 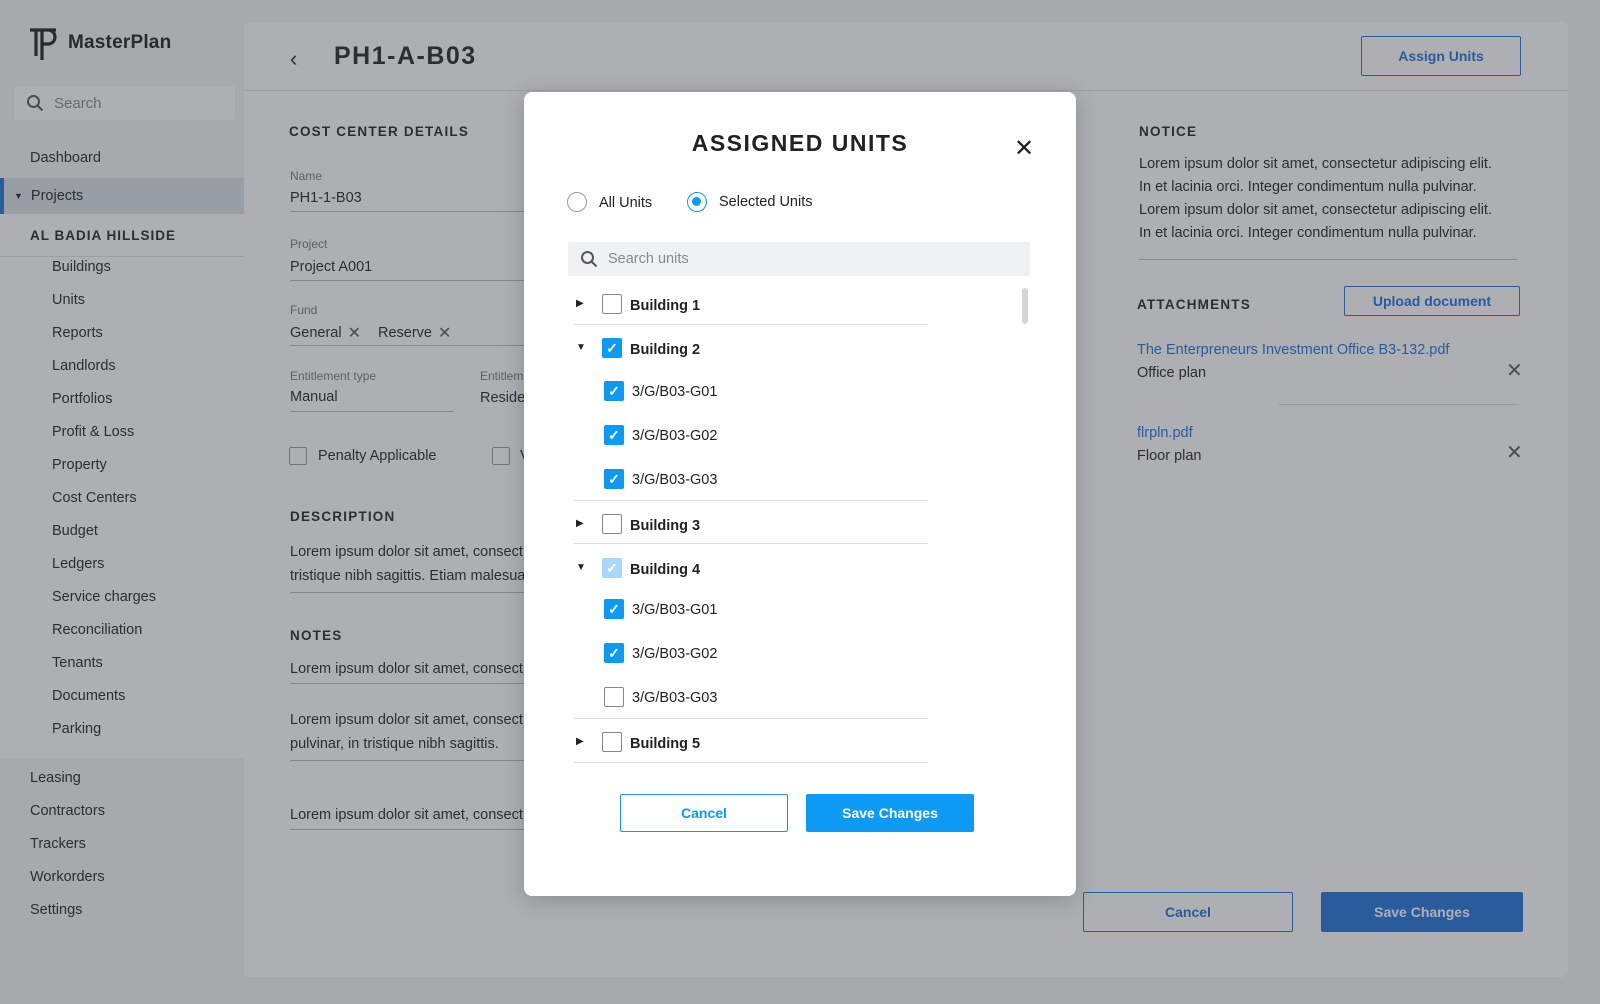 I want to click on tree-building-row: ▶ Building 5, so click(x=803, y=746).